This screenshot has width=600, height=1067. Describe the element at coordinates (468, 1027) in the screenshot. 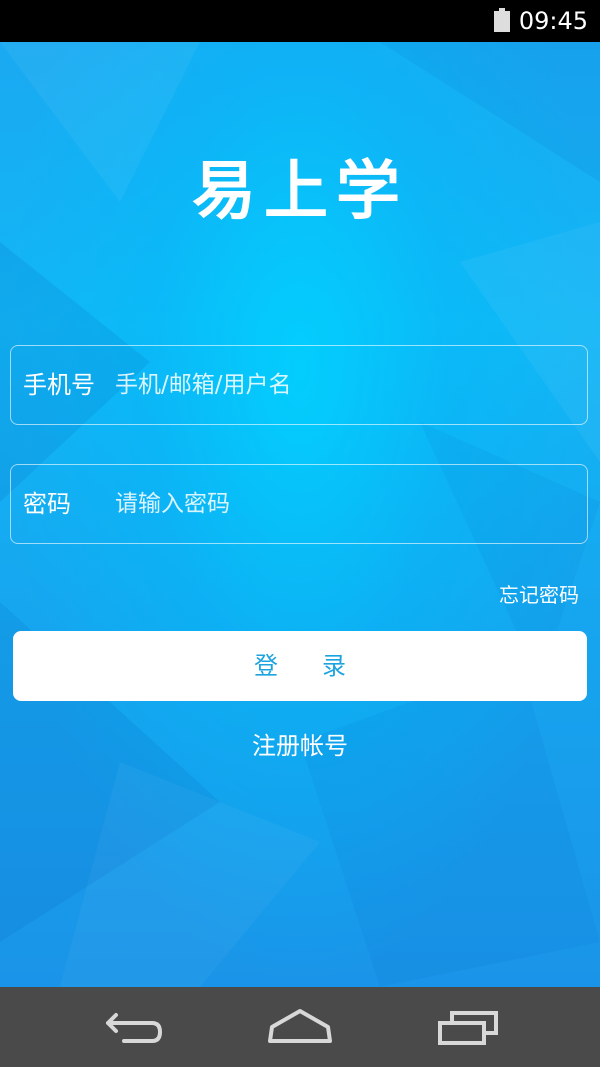

I see `recent-apps-icon` at that location.